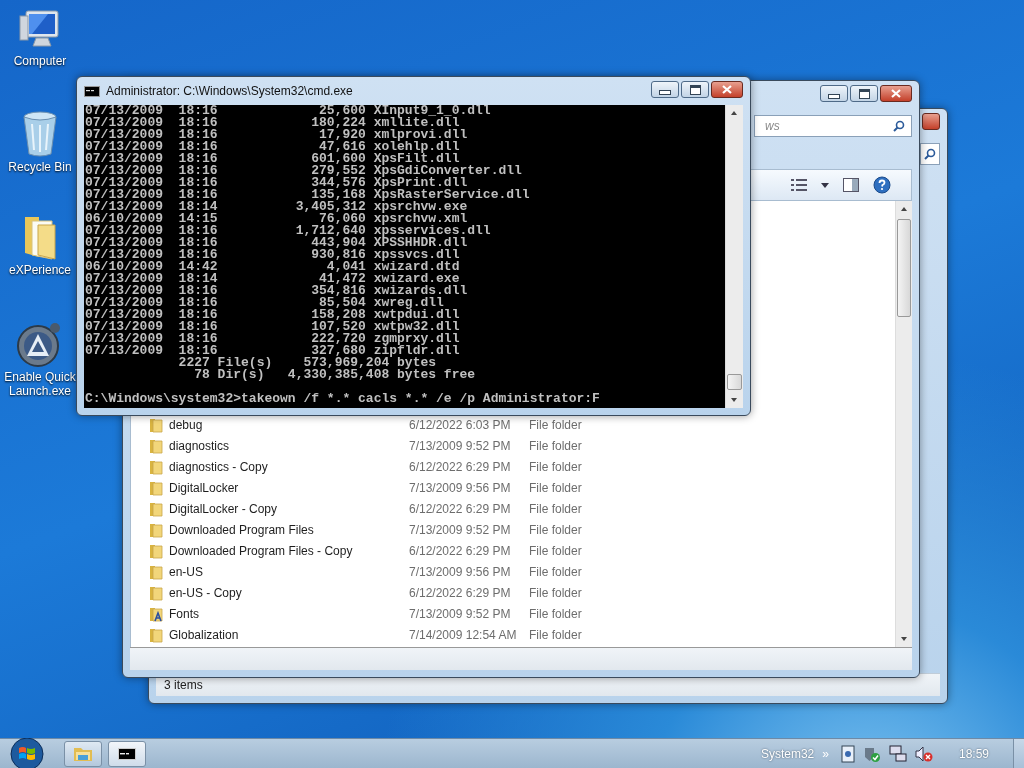 Image resolution: width=1024 pixels, height=768 pixels. I want to click on fonts-folder-icon, so click(156, 613).